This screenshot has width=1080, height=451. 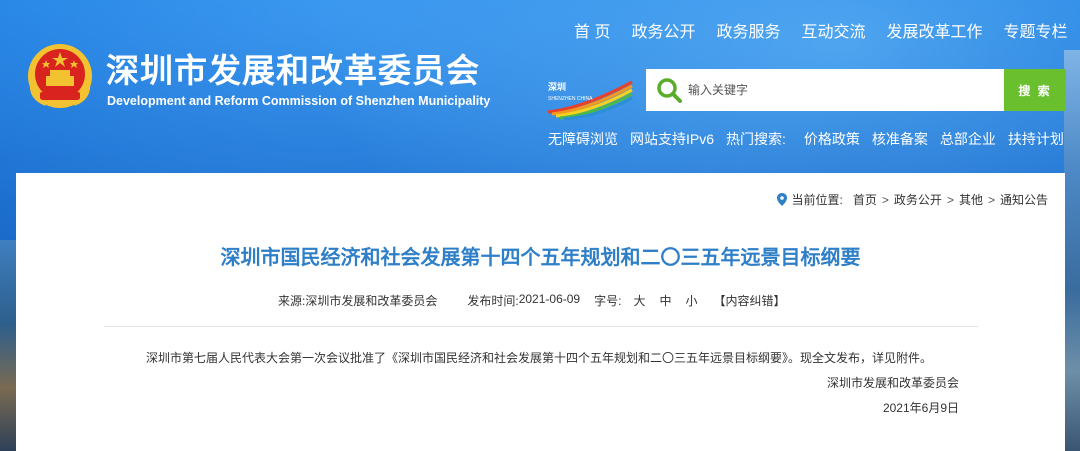 I want to click on location-pin-icon, so click(x=781, y=199).